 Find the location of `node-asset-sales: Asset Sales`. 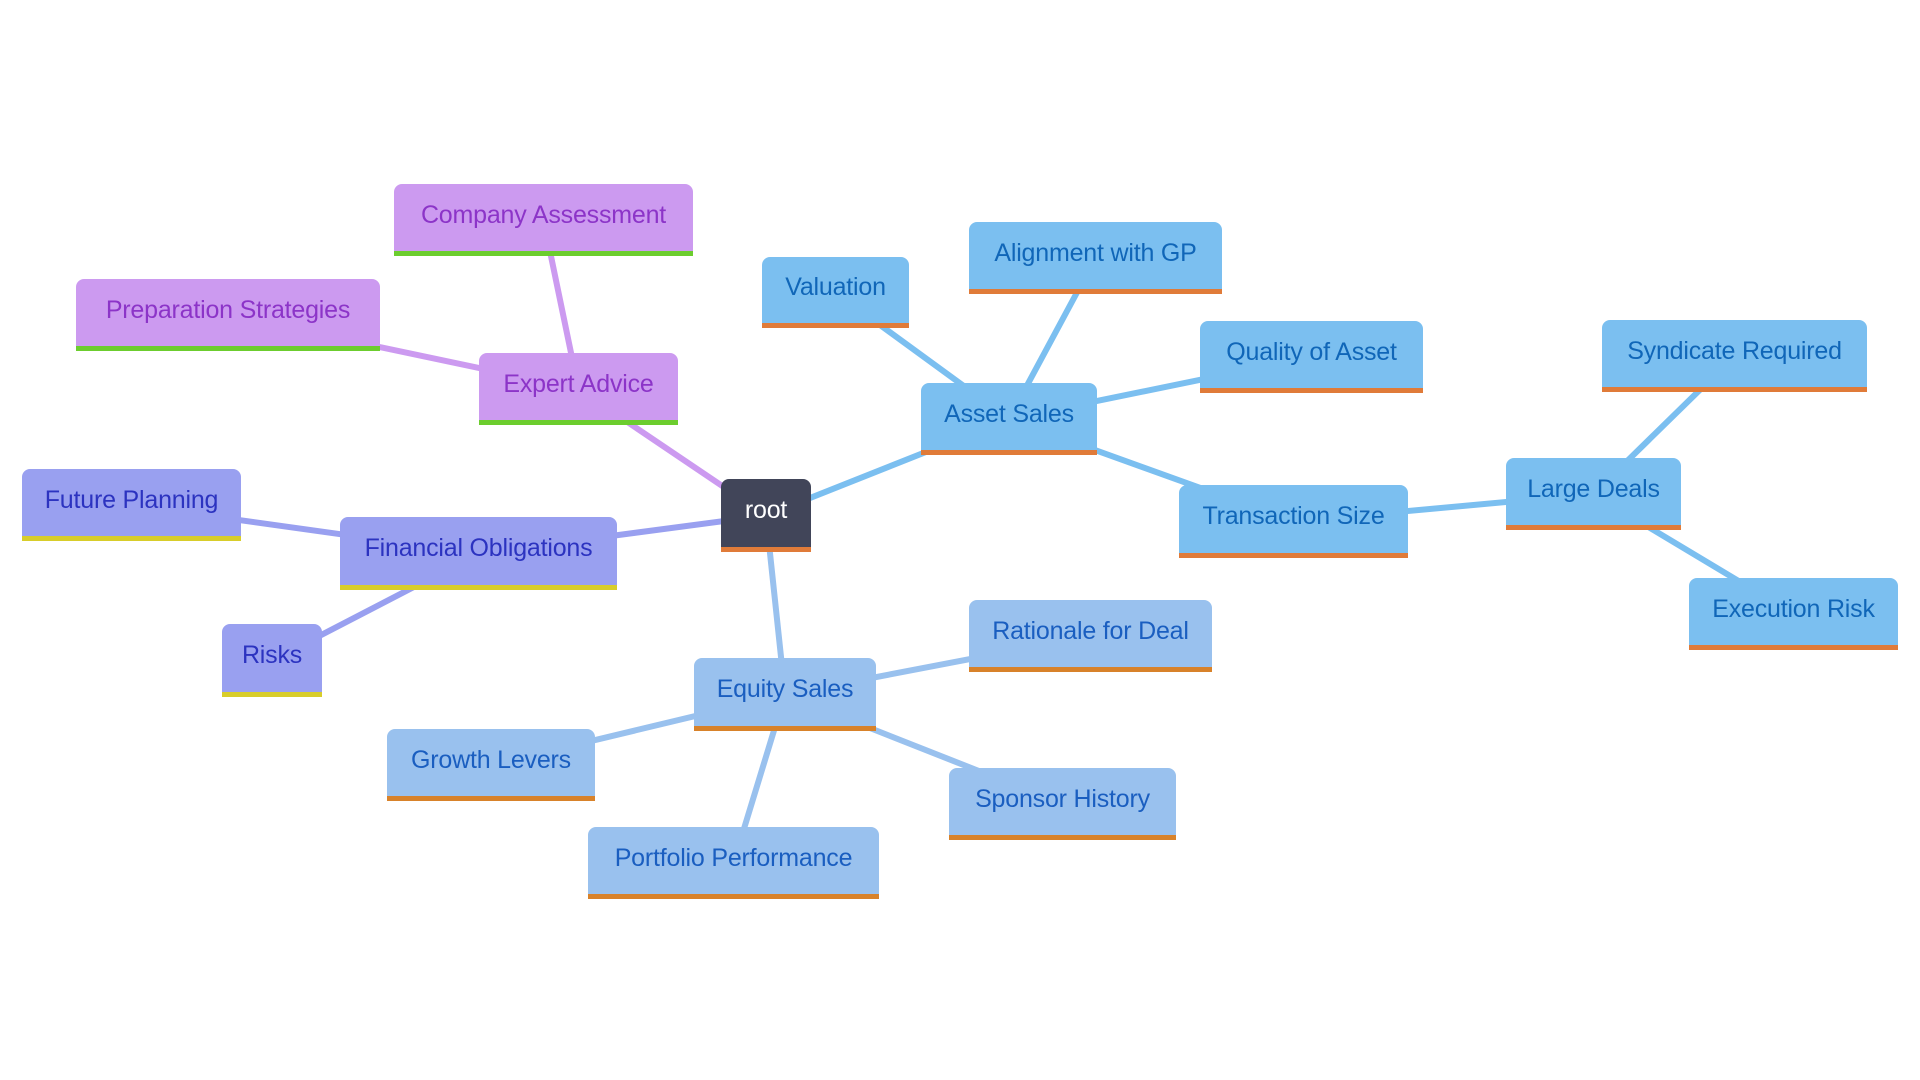

node-asset-sales: Asset Sales is located at coordinates (1009, 419).